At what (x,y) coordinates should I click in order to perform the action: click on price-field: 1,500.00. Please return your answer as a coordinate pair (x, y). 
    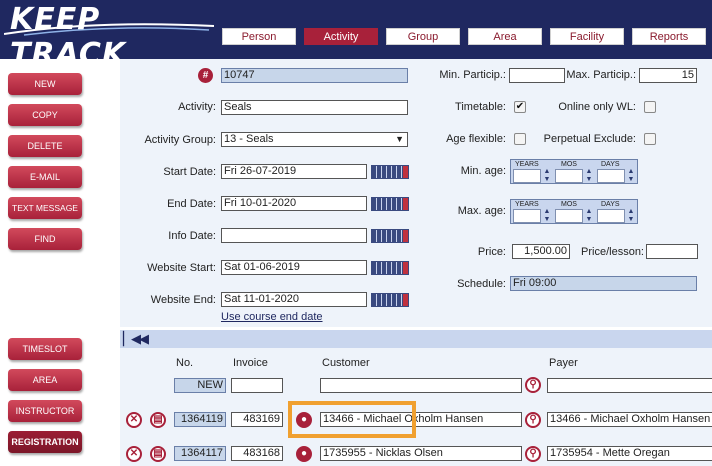
    Looking at the image, I should click on (541, 251).